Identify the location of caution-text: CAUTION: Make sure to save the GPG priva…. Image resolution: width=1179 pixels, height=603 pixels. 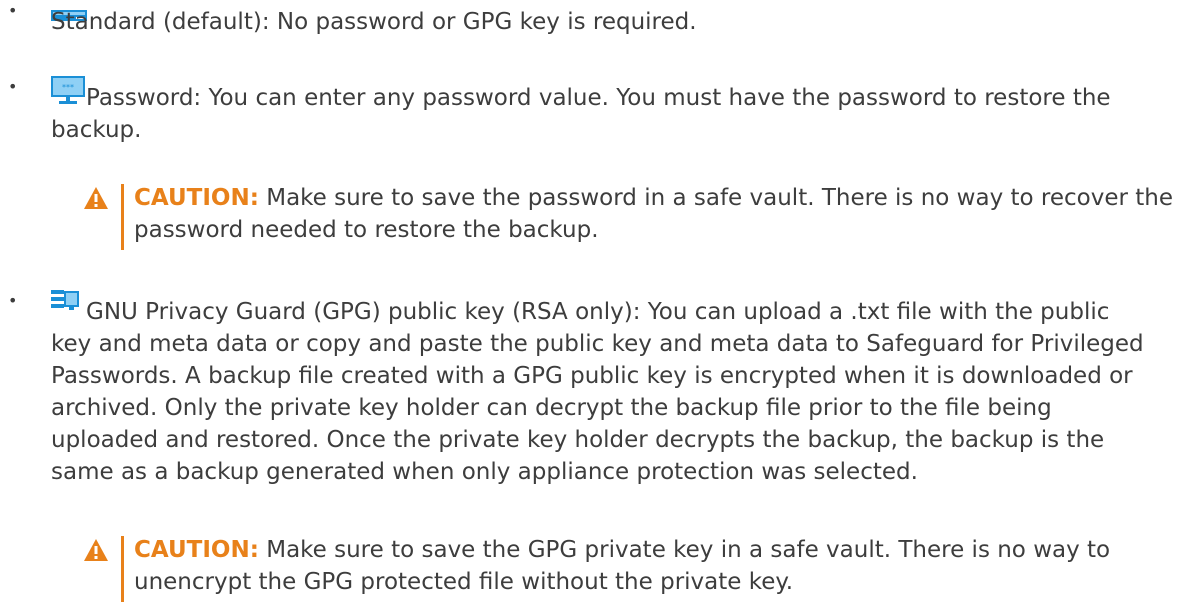
(656, 566).